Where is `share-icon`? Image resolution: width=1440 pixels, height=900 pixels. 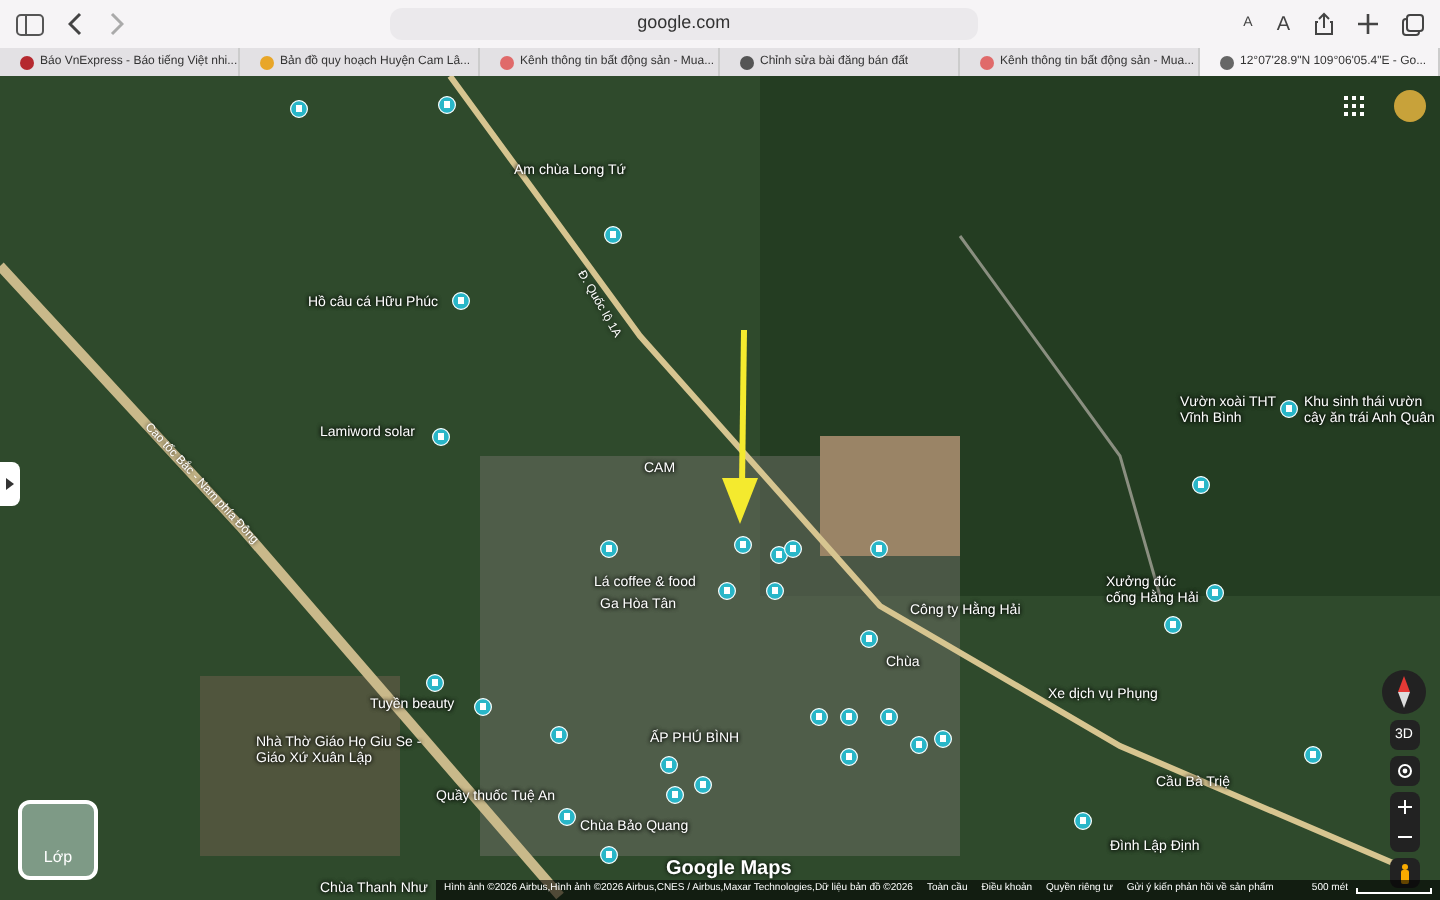
share-icon is located at coordinates (1324, 24).